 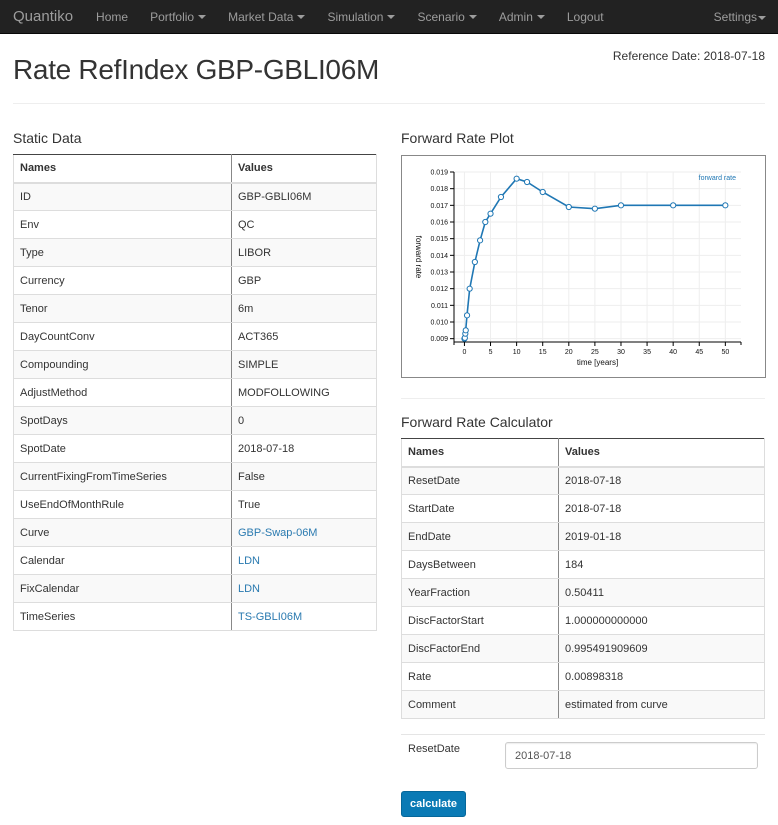 I want to click on row-name: CurrentFixingFromTimeSeries, so click(x=122, y=476).